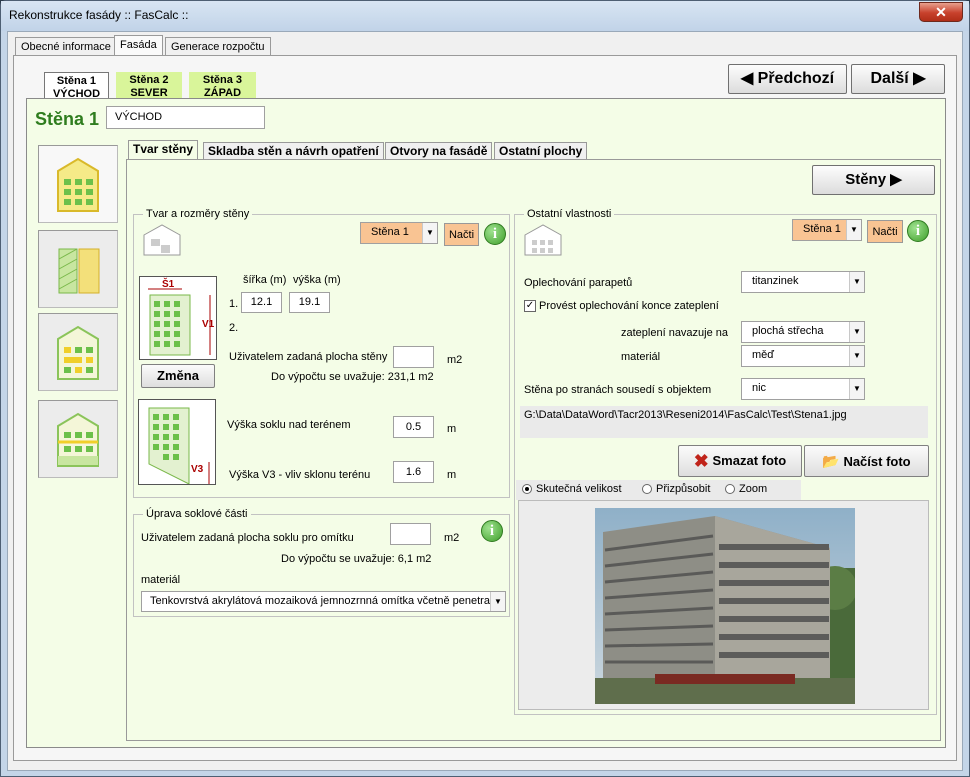 This screenshot has width=970, height=777. Describe the element at coordinates (866, 179) in the screenshot. I see `walls-button-label: Stěny` at that location.